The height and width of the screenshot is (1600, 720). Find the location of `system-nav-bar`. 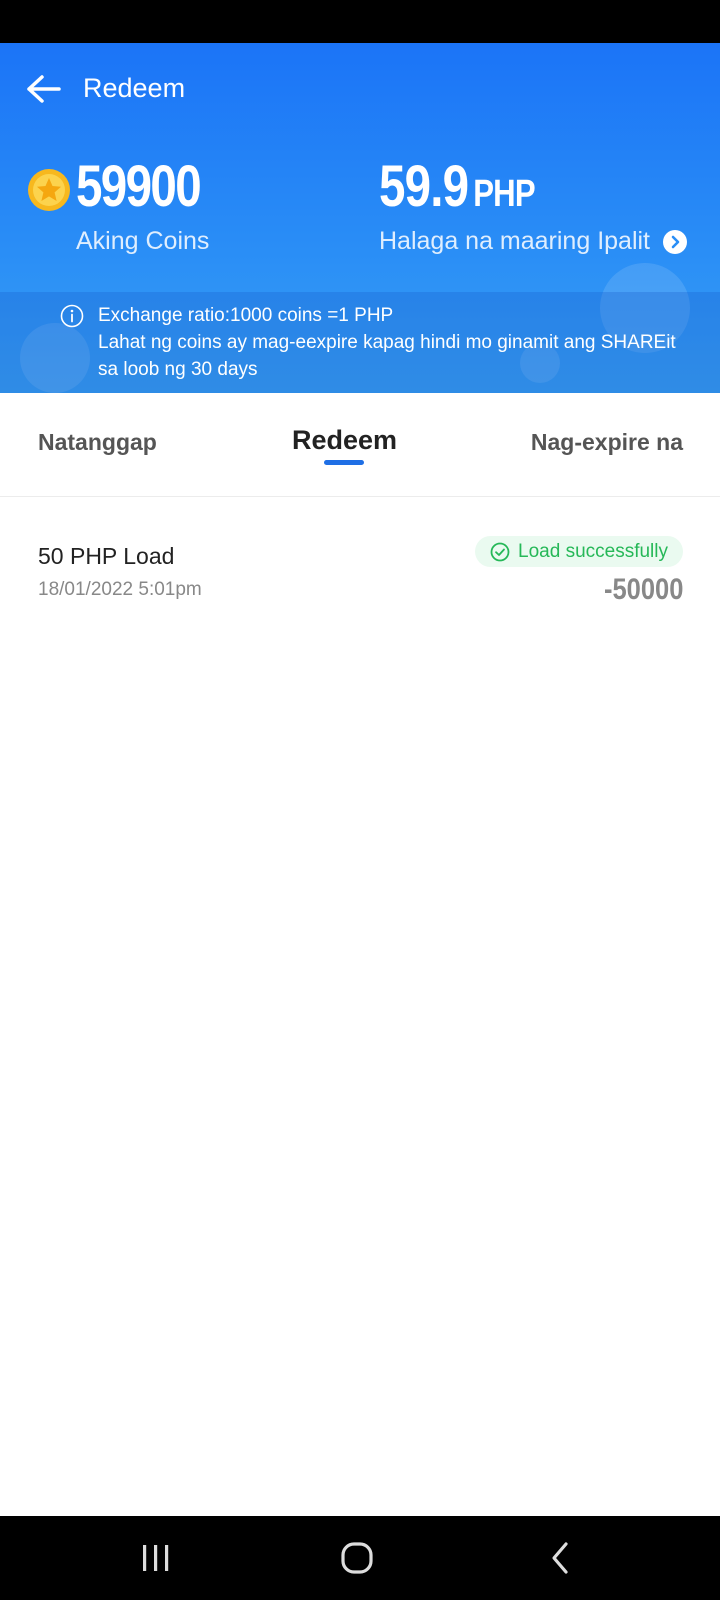

system-nav-bar is located at coordinates (360, 1558).